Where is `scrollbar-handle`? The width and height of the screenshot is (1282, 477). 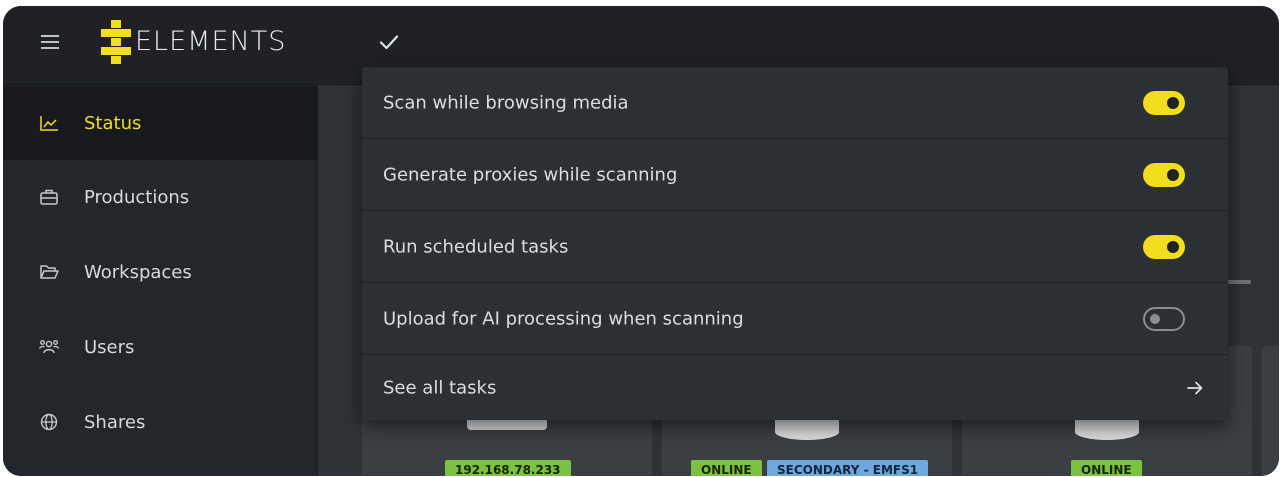
scrollbar-handle is located at coordinates (1238, 282).